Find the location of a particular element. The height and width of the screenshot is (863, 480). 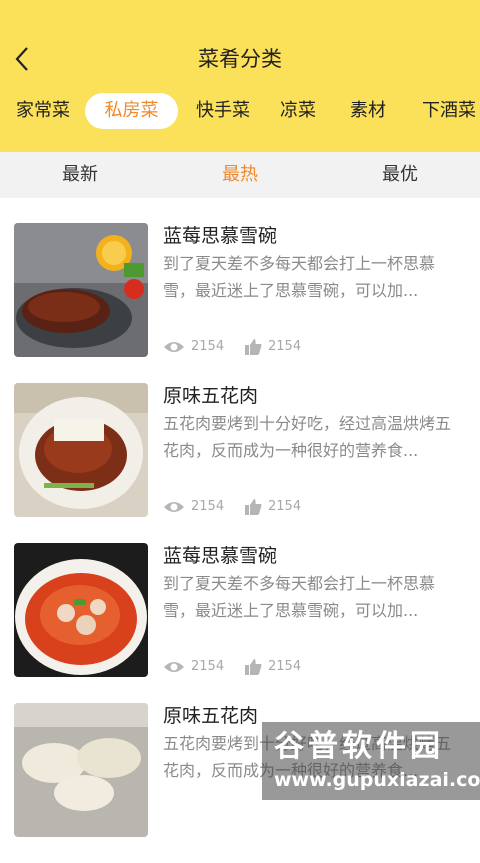

category-tab-kuaishou: 快手菜 is located at coordinates (223, 111).